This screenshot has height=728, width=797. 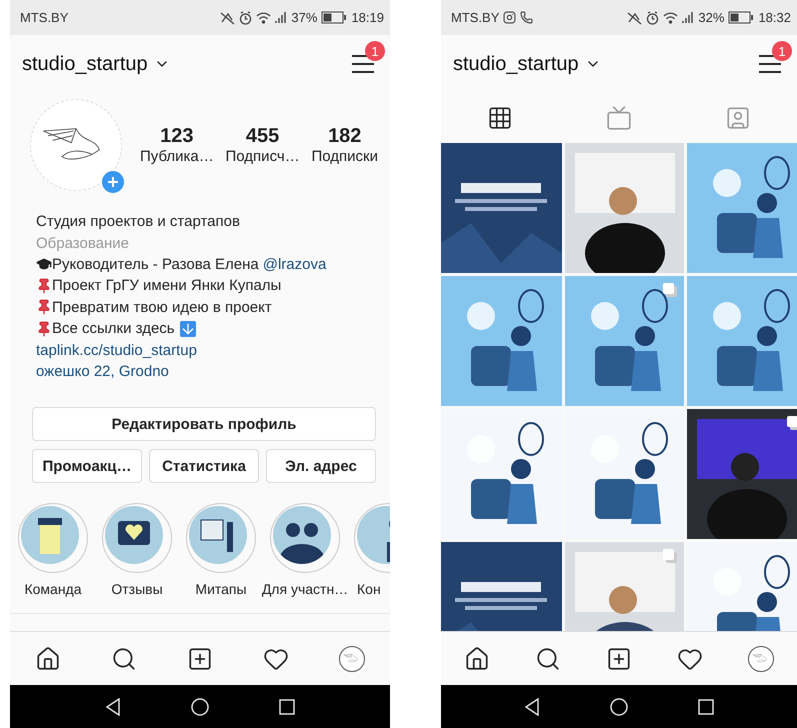 What do you see at coordinates (113, 329) in the screenshot?
I see `bio-text: Все ссылки здесь` at bounding box center [113, 329].